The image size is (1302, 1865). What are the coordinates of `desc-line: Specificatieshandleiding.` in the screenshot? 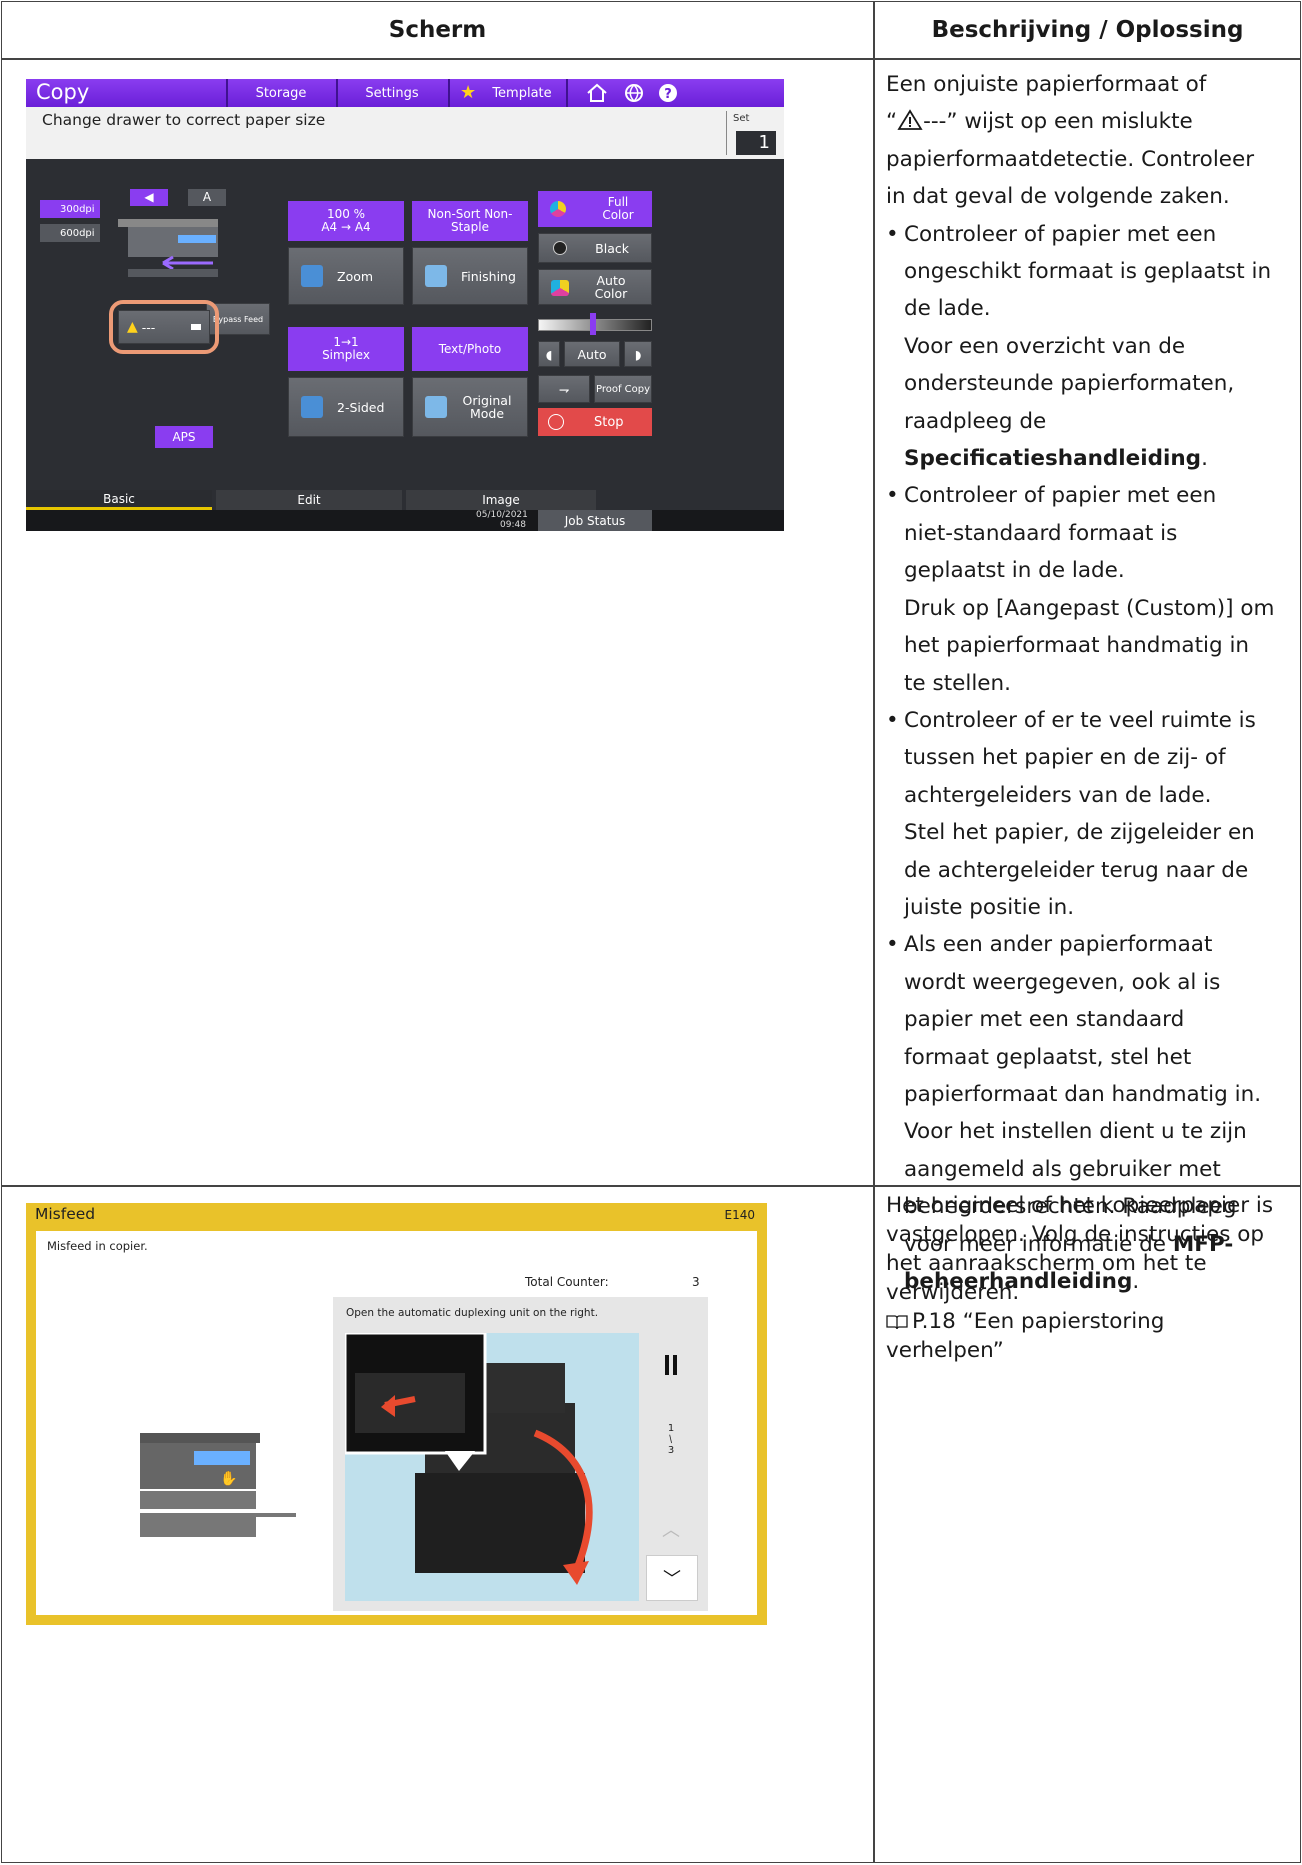 It's located at (1090, 458).